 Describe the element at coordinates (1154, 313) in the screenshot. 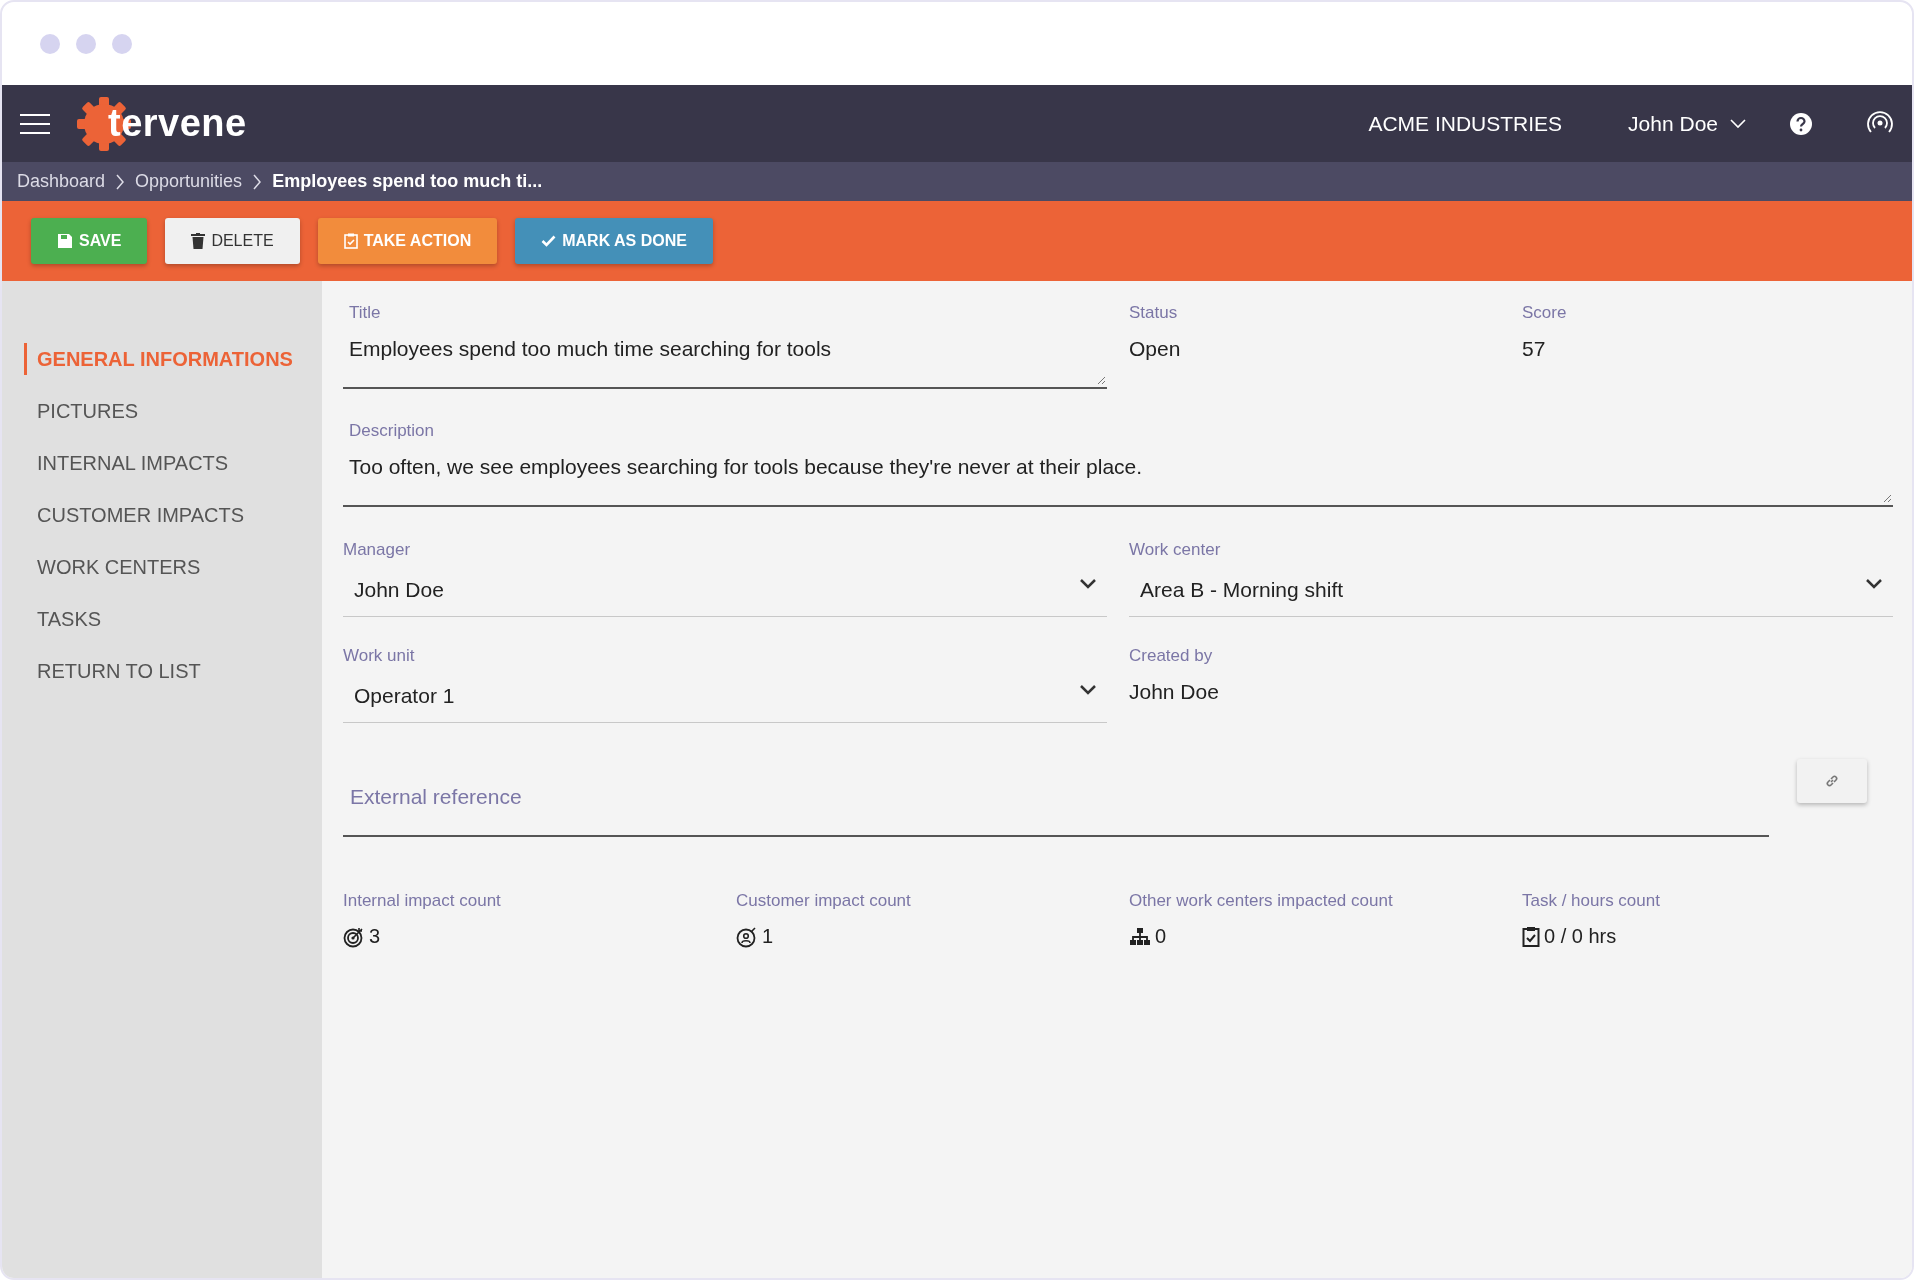

I see `field-label: Status` at that location.